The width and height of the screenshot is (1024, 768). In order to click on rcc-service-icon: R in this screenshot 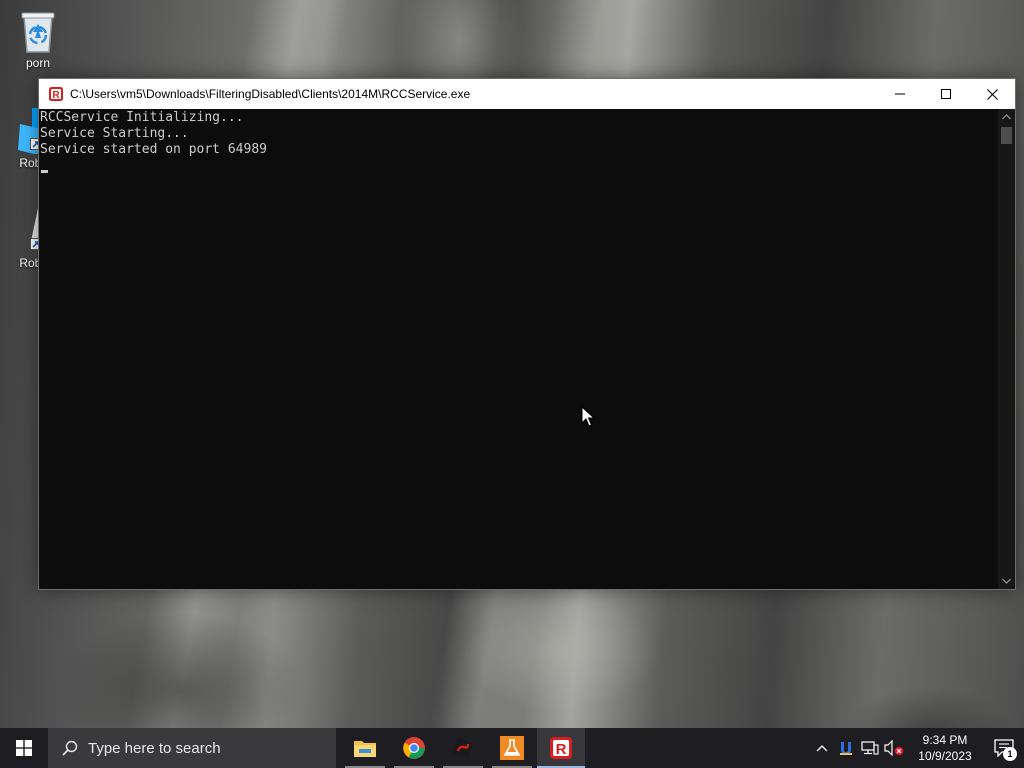, I will do `click(56, 94)`.